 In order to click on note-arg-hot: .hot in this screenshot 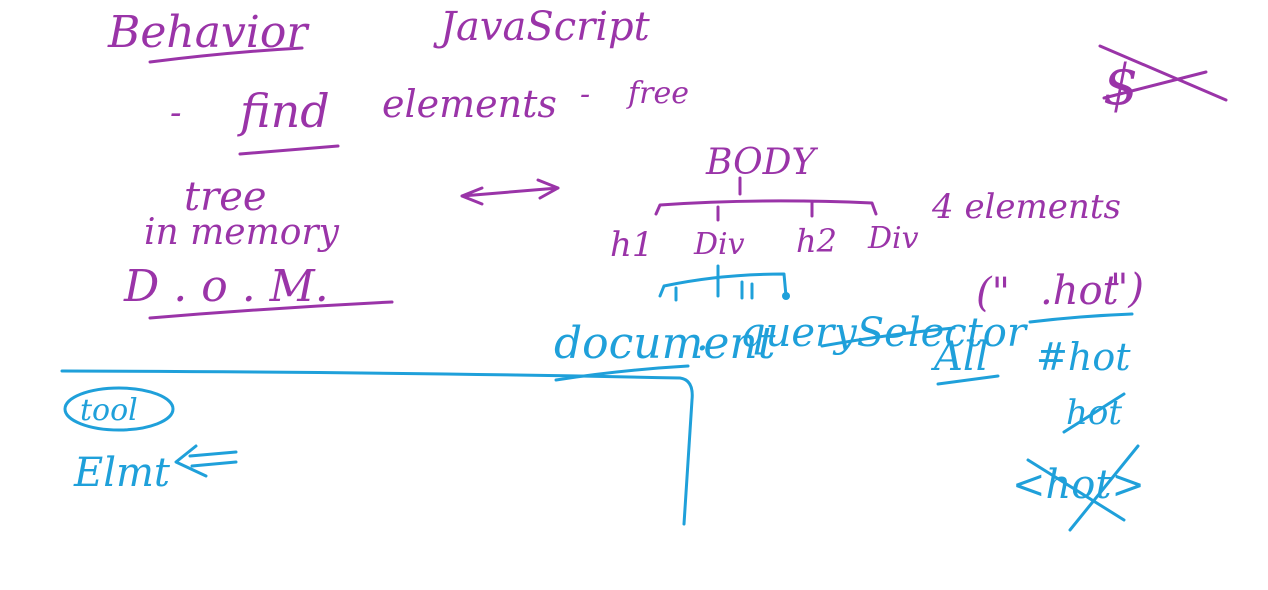, I will do `click(1080, 291)`.